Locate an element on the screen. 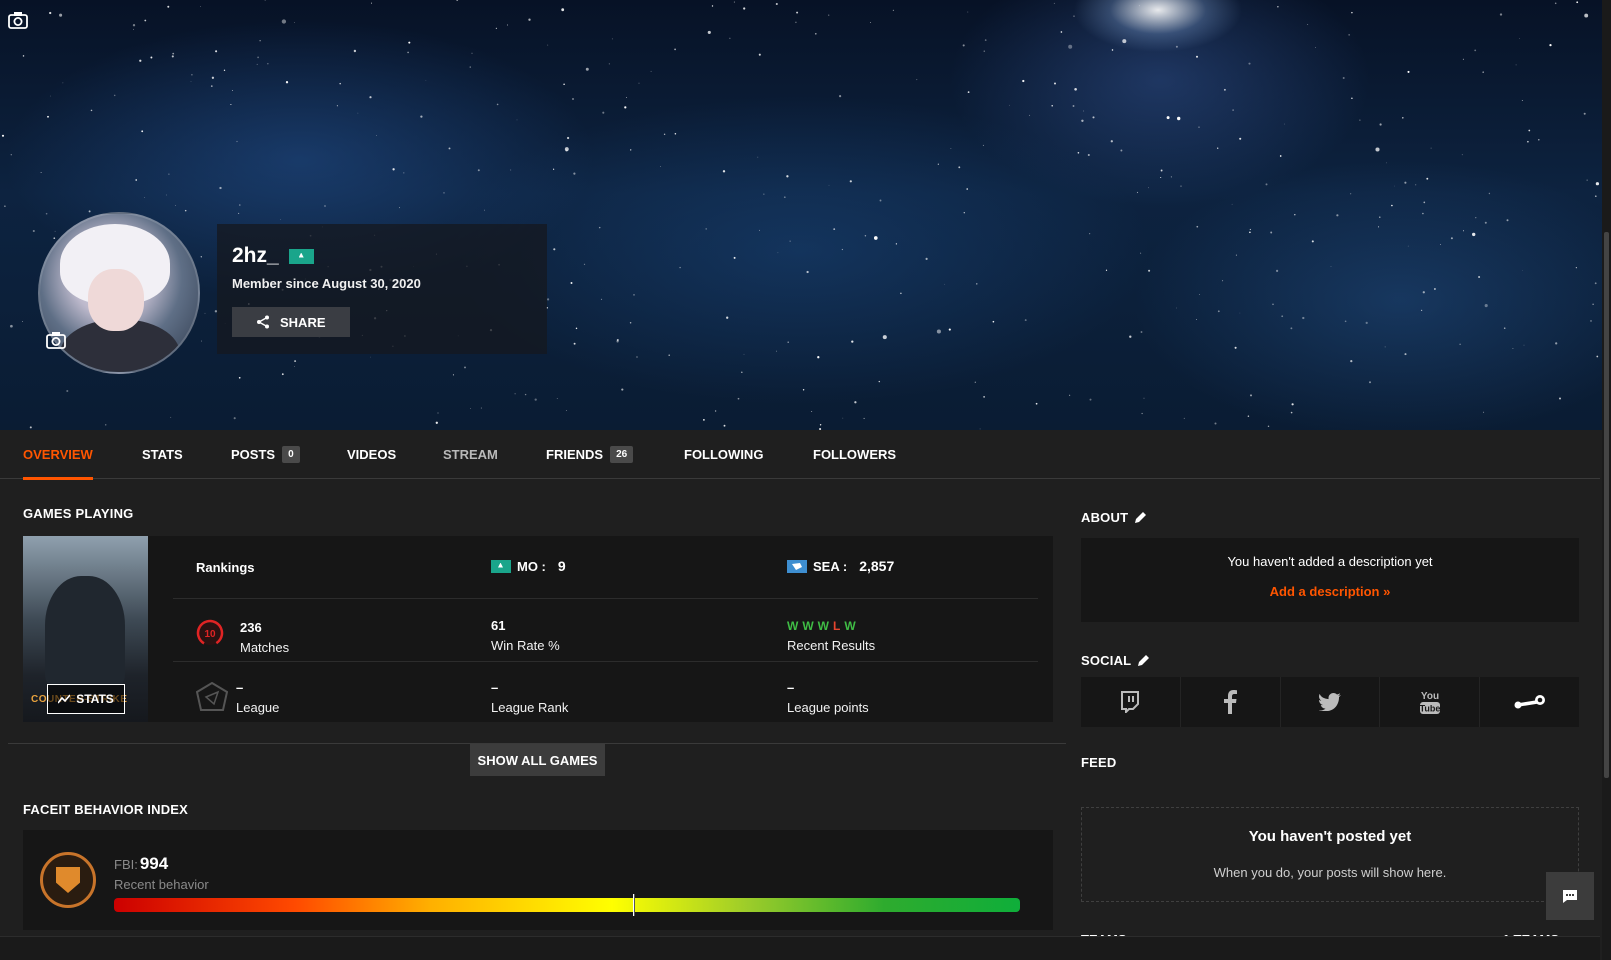 The height and width of the screenshot is (960, 1611). social-twitter is located at coordinates (1331, 702).